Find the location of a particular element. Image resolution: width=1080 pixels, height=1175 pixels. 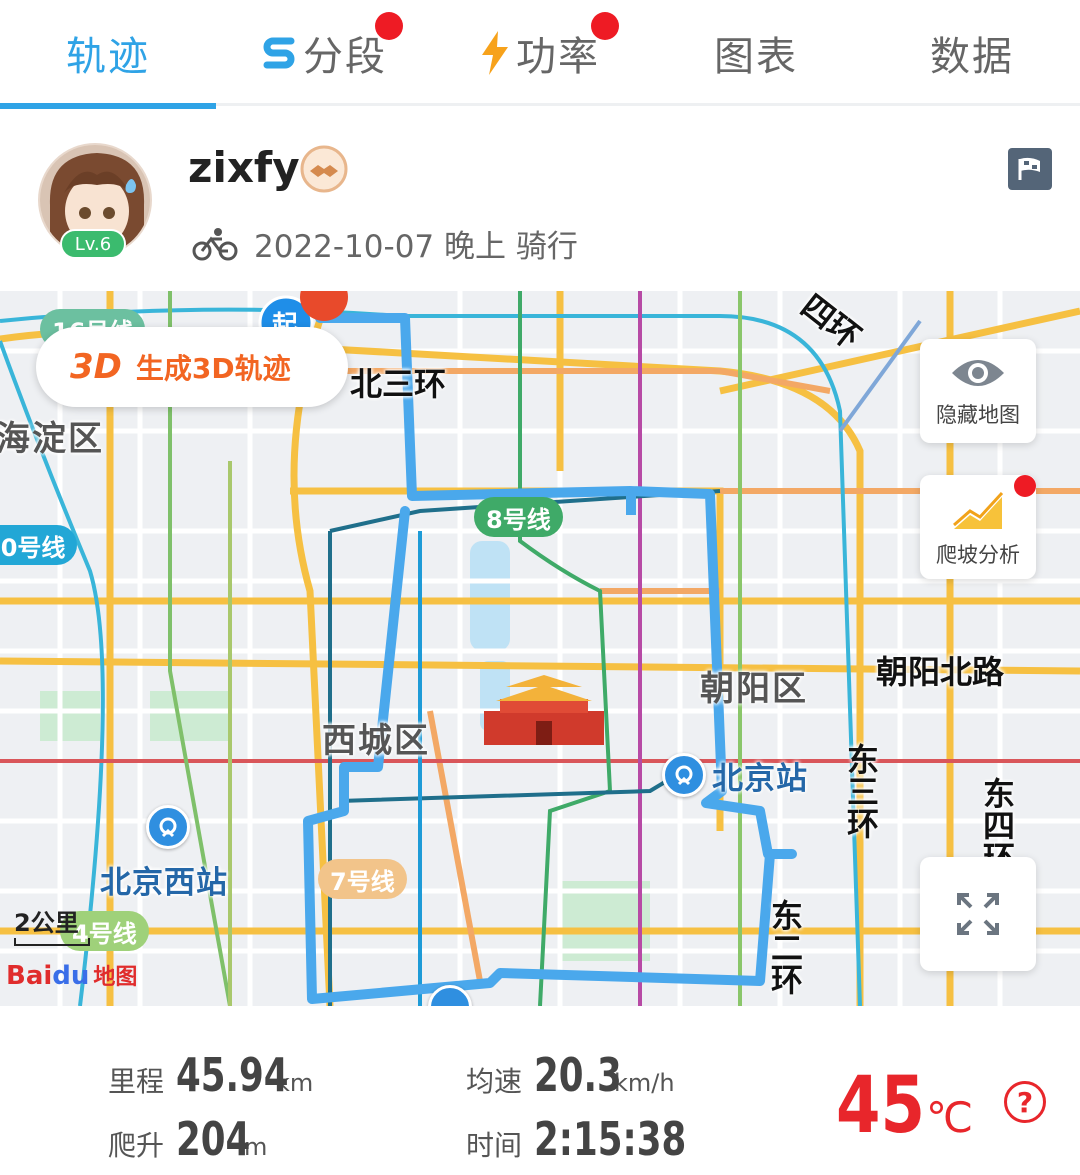

checkered-flag-icon is located at coordinates (1029, 168).